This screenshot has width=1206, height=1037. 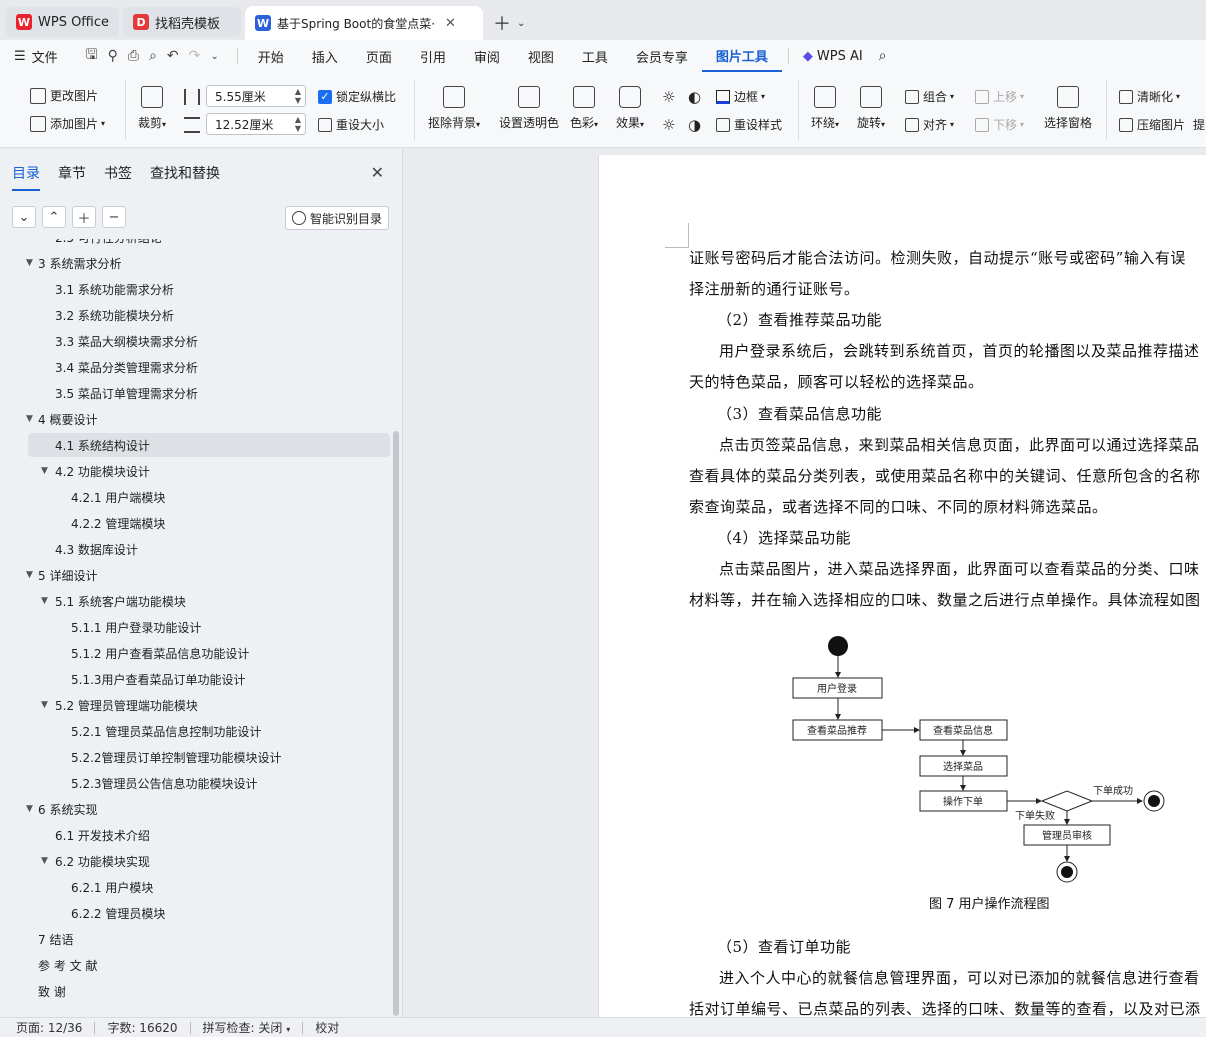 I want to click on group-button: 组合 ▾, so click(x=929, y=96).